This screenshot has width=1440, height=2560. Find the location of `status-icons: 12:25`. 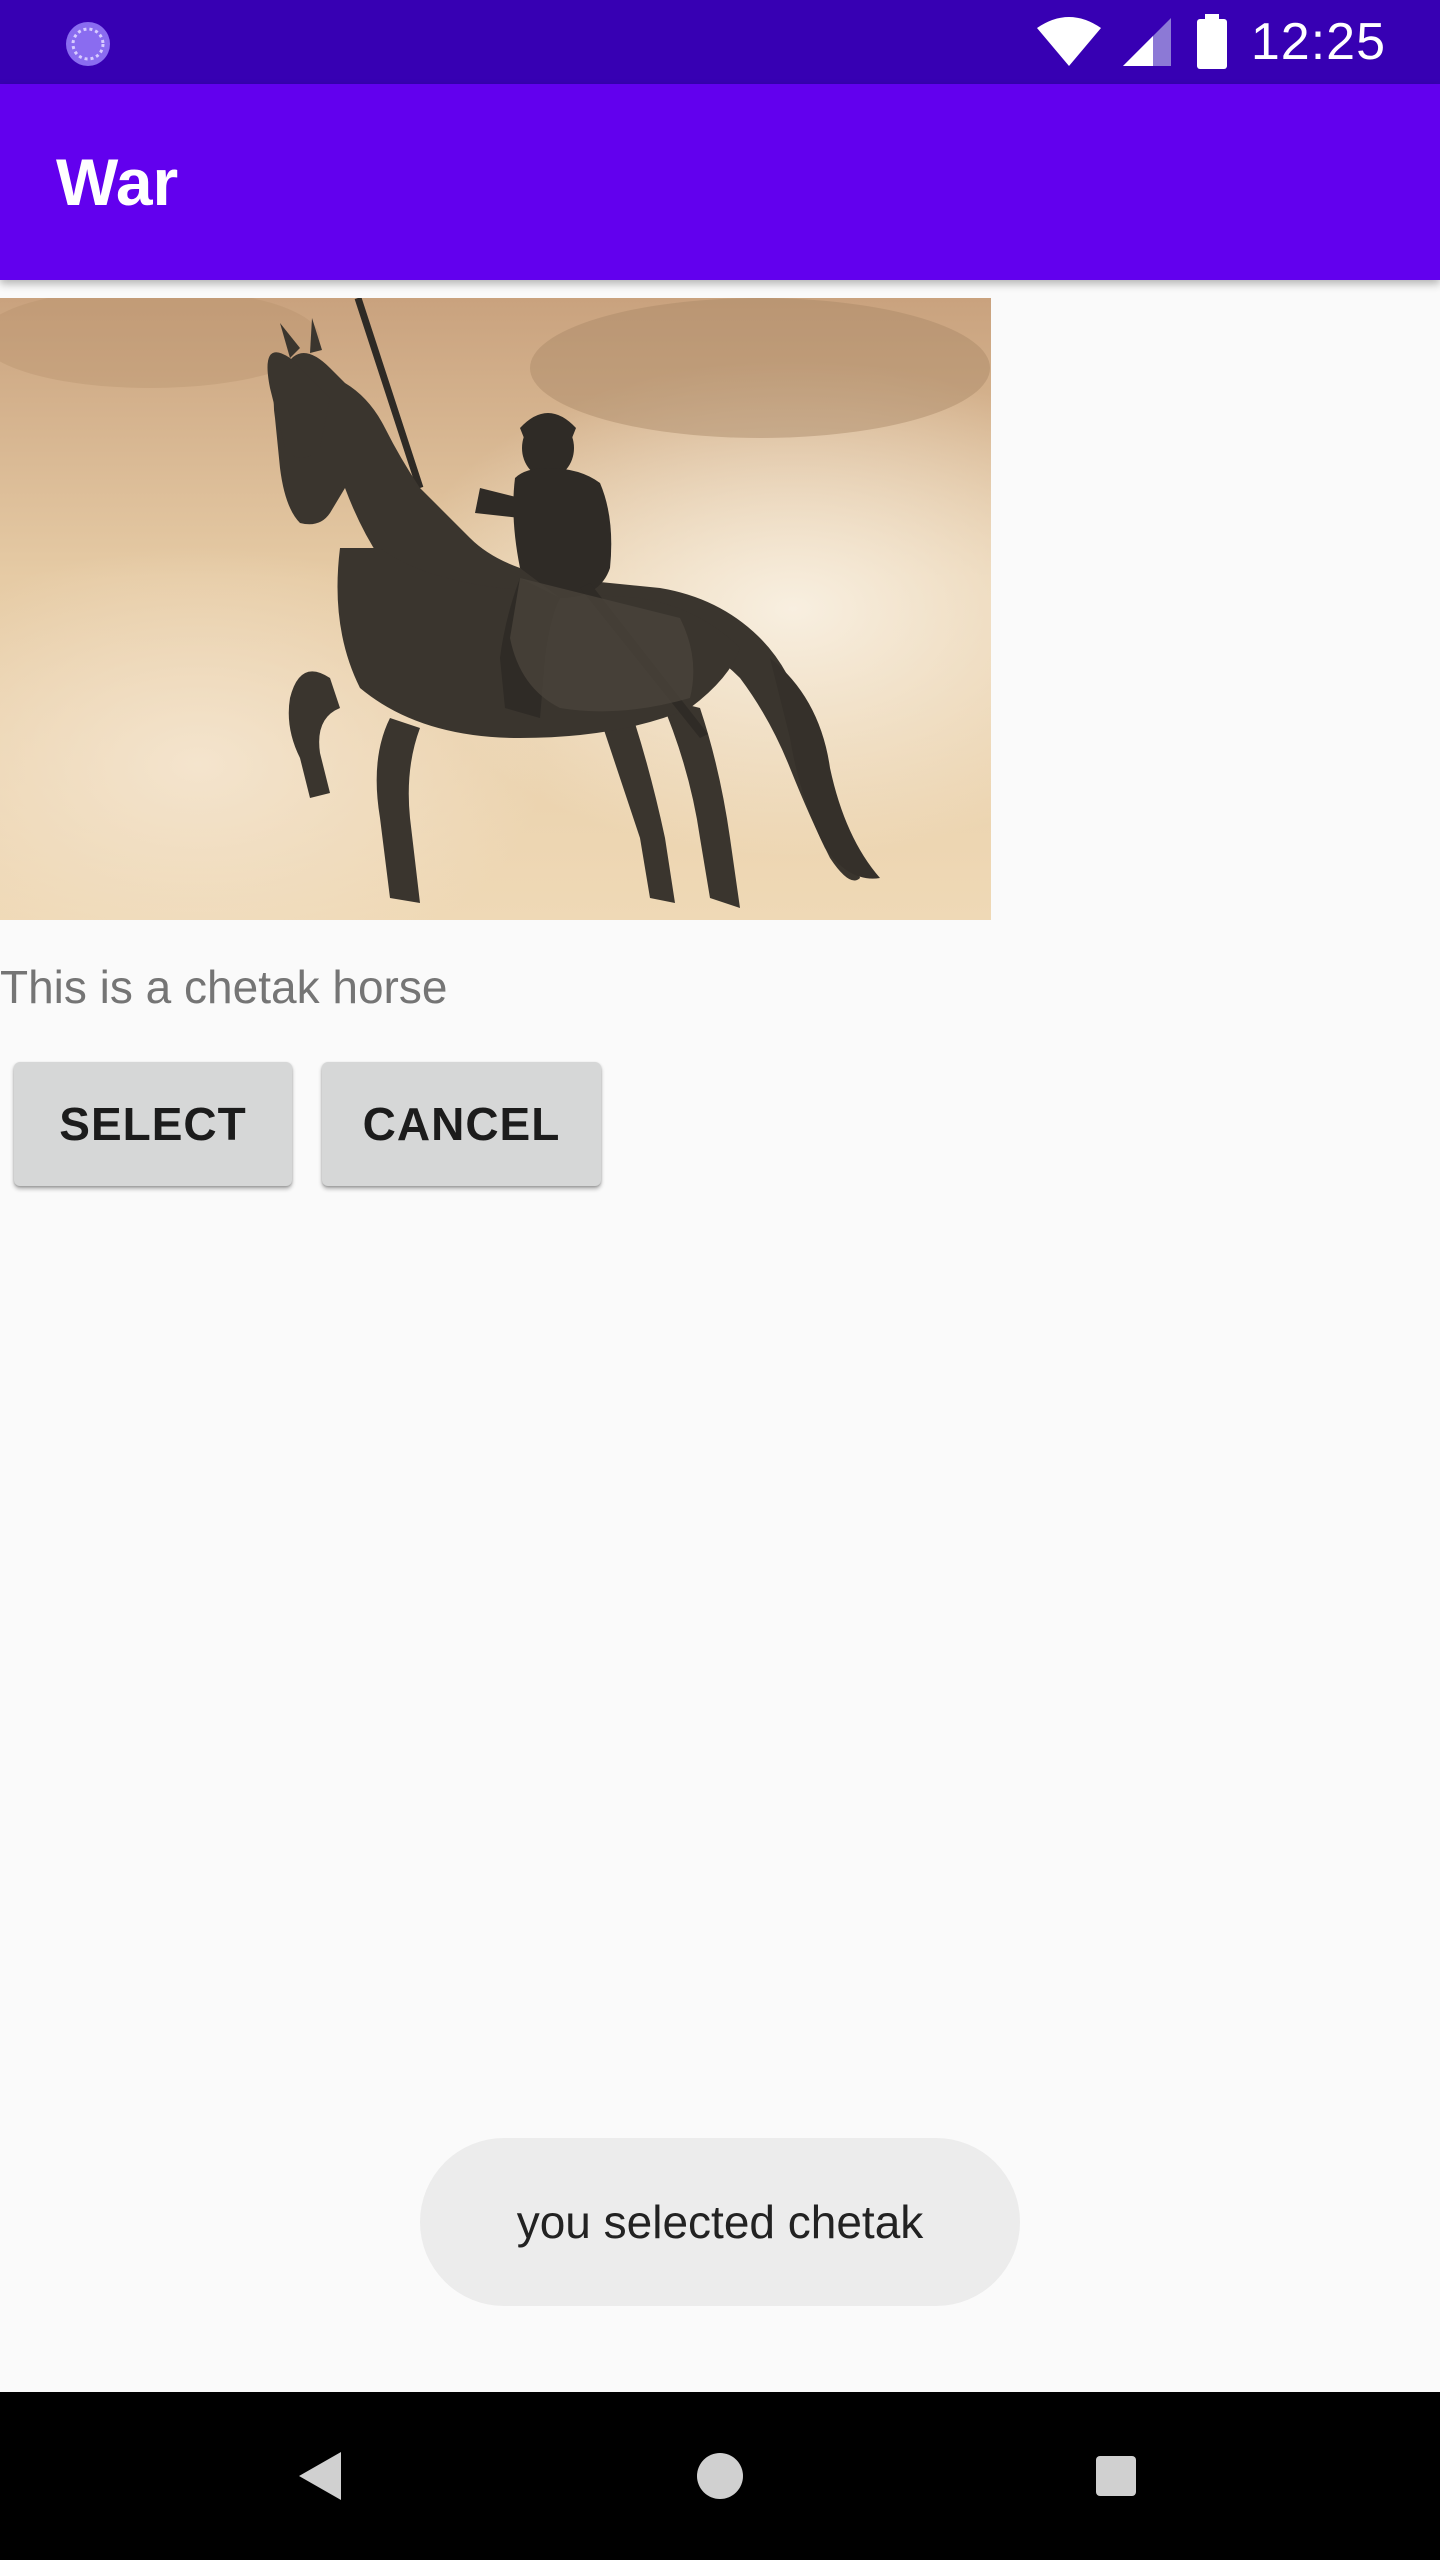

status-icons: 12:25 is located at coordinates (1211, 42).